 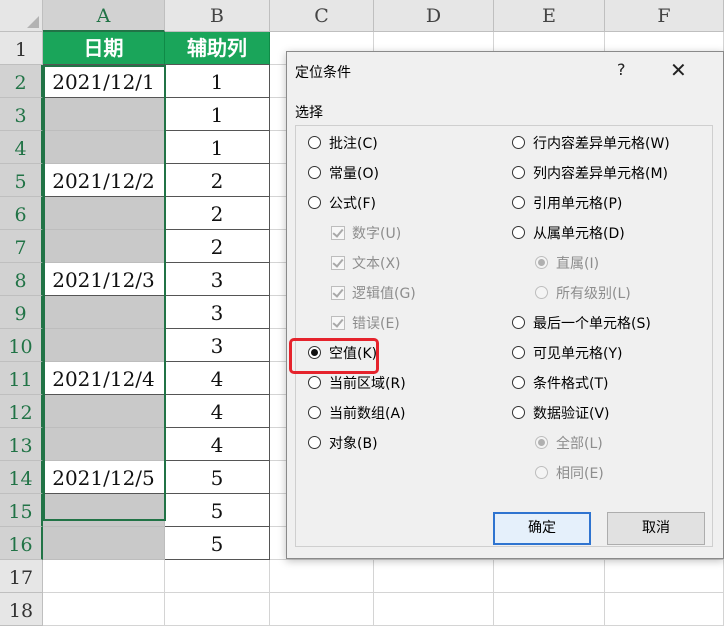 I want to click on select-all-corner, so click(x=21, y=16).